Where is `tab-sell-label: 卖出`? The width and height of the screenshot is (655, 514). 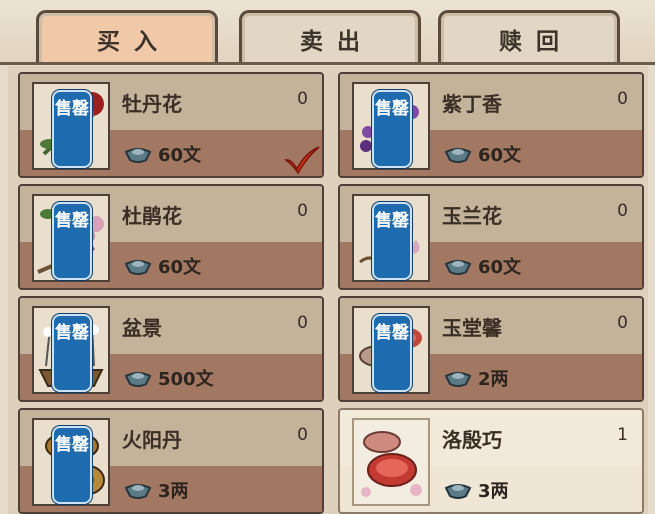 tab-sell-label: 卖出 is located at coordinates (337, 42).